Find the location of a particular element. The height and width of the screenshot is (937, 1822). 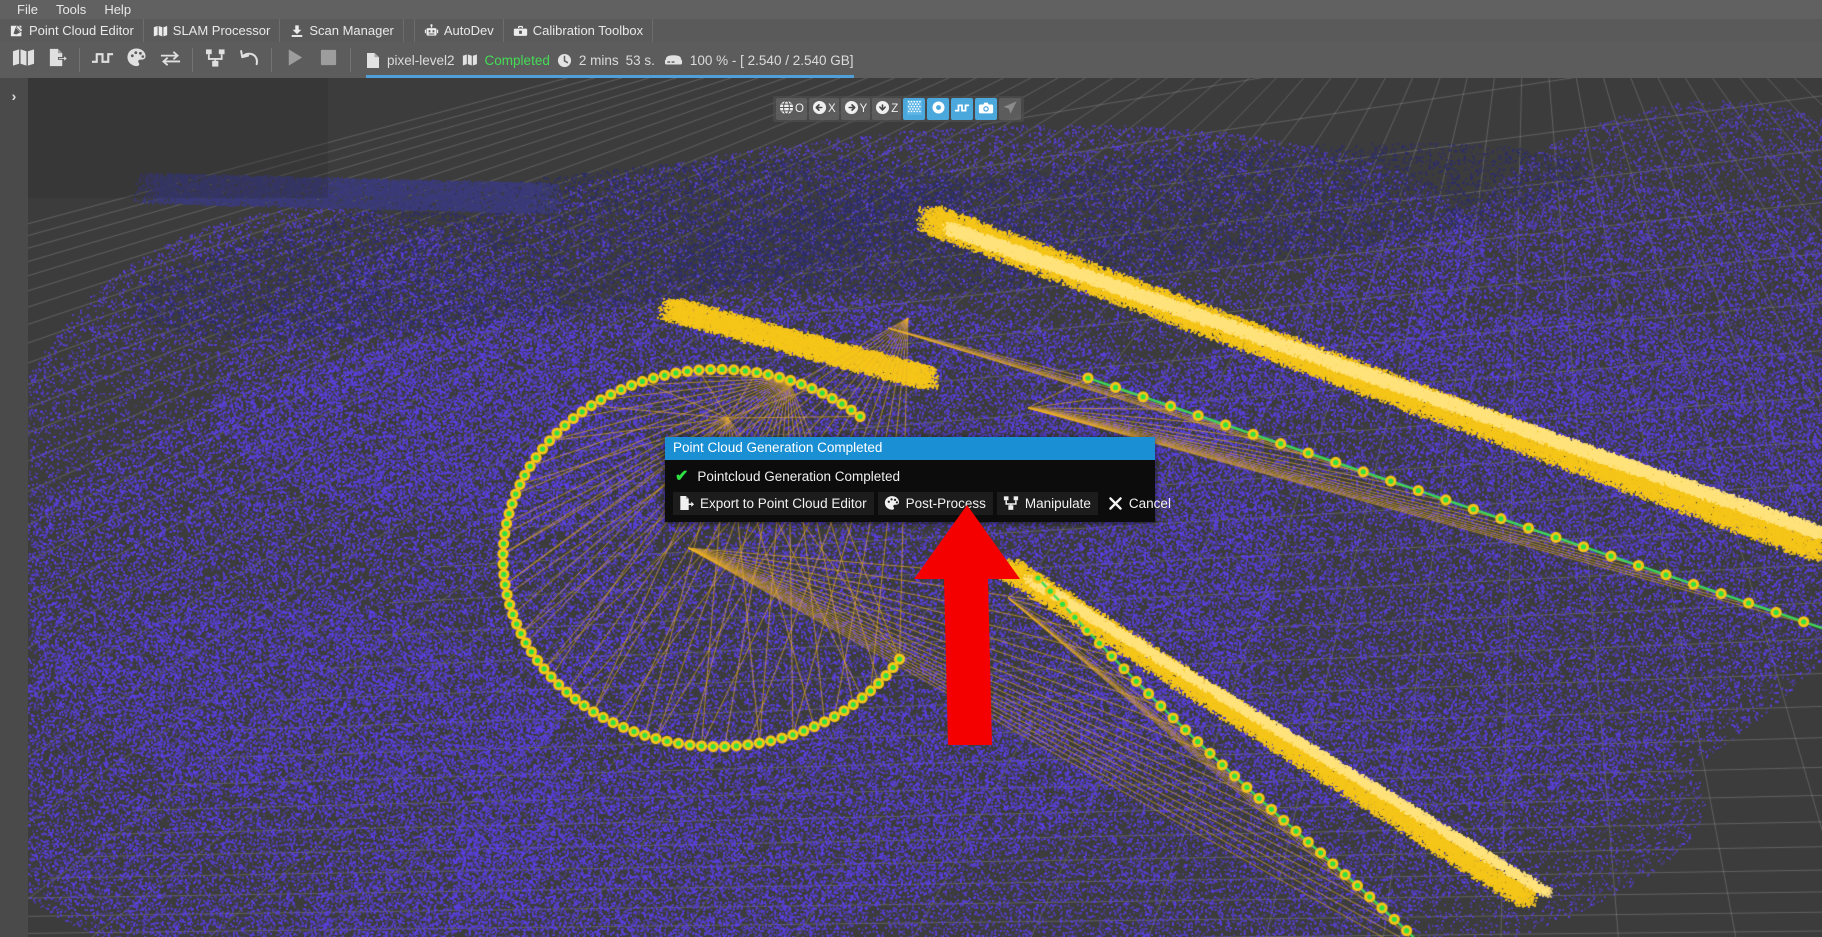

dialog-button-label: Cancel is located at coordinates (1149, 503).